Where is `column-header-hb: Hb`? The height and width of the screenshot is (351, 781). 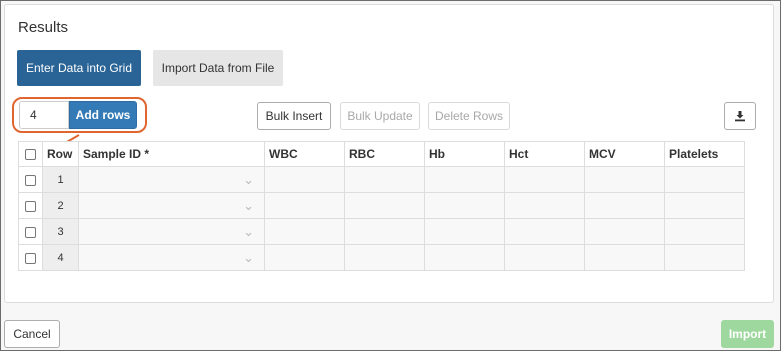 column-header-hb: Hb is located at coordinates (464, 154).